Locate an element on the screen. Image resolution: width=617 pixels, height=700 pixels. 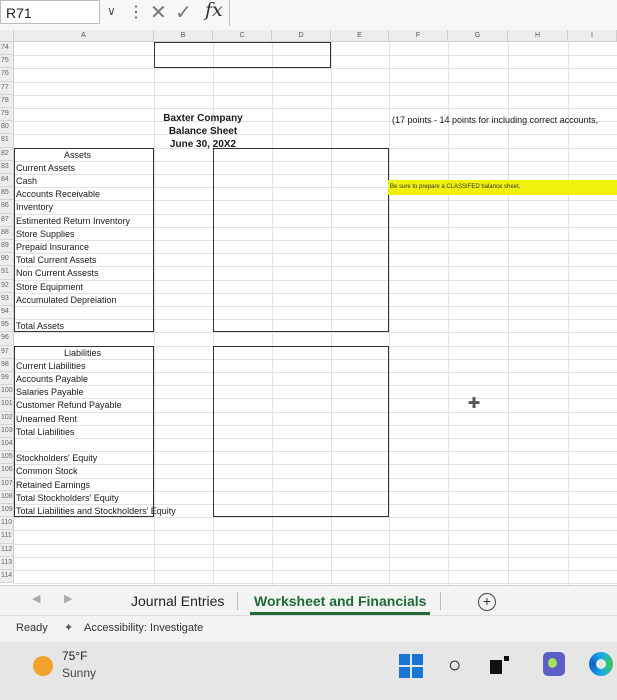
account-label: Store Equipment is located at coordinates (49, 287).